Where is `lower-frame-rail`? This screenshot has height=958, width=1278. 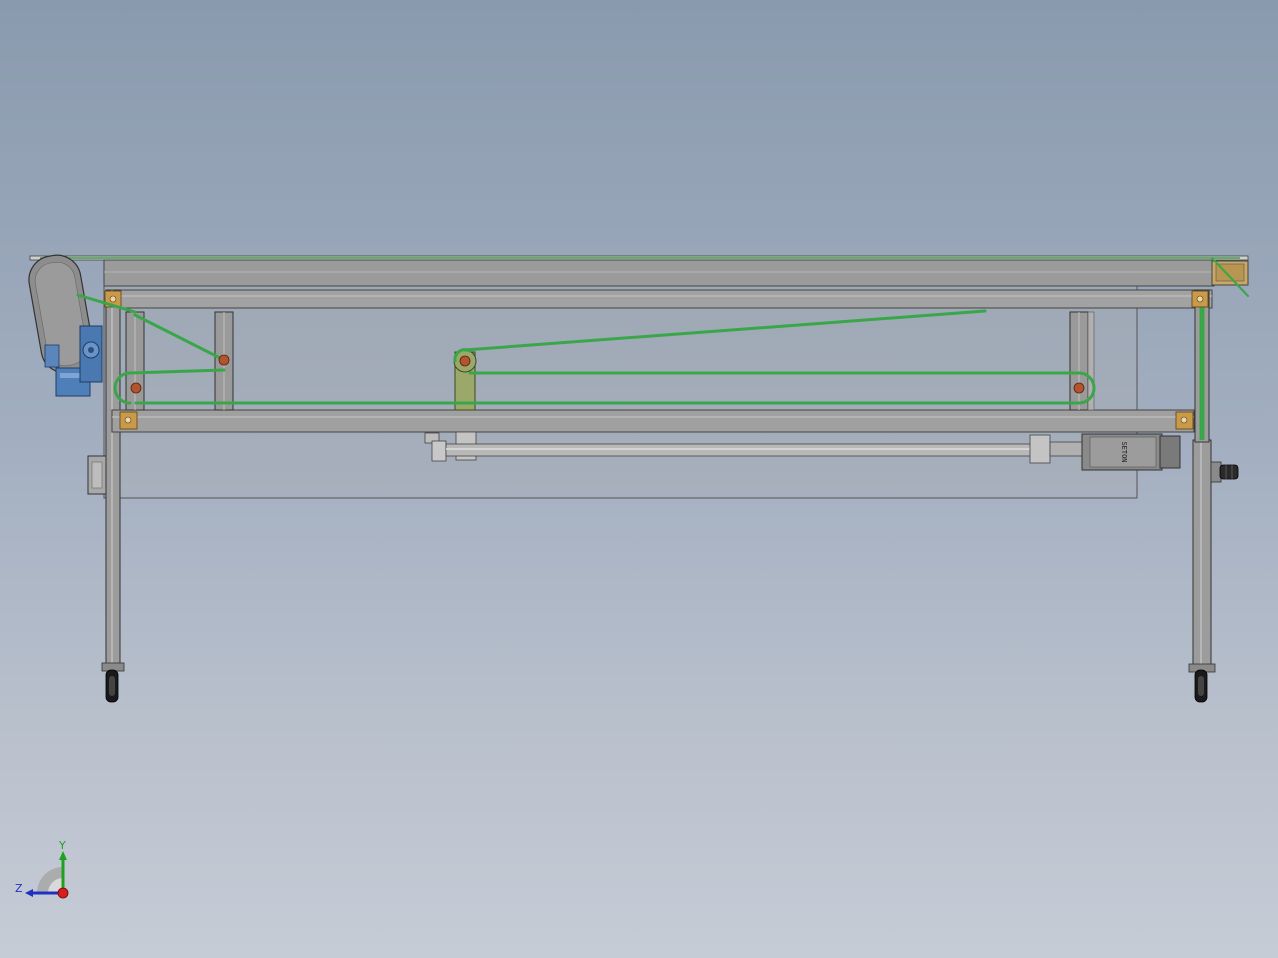
lower-frame-rail is located at coordinates (653, 421).